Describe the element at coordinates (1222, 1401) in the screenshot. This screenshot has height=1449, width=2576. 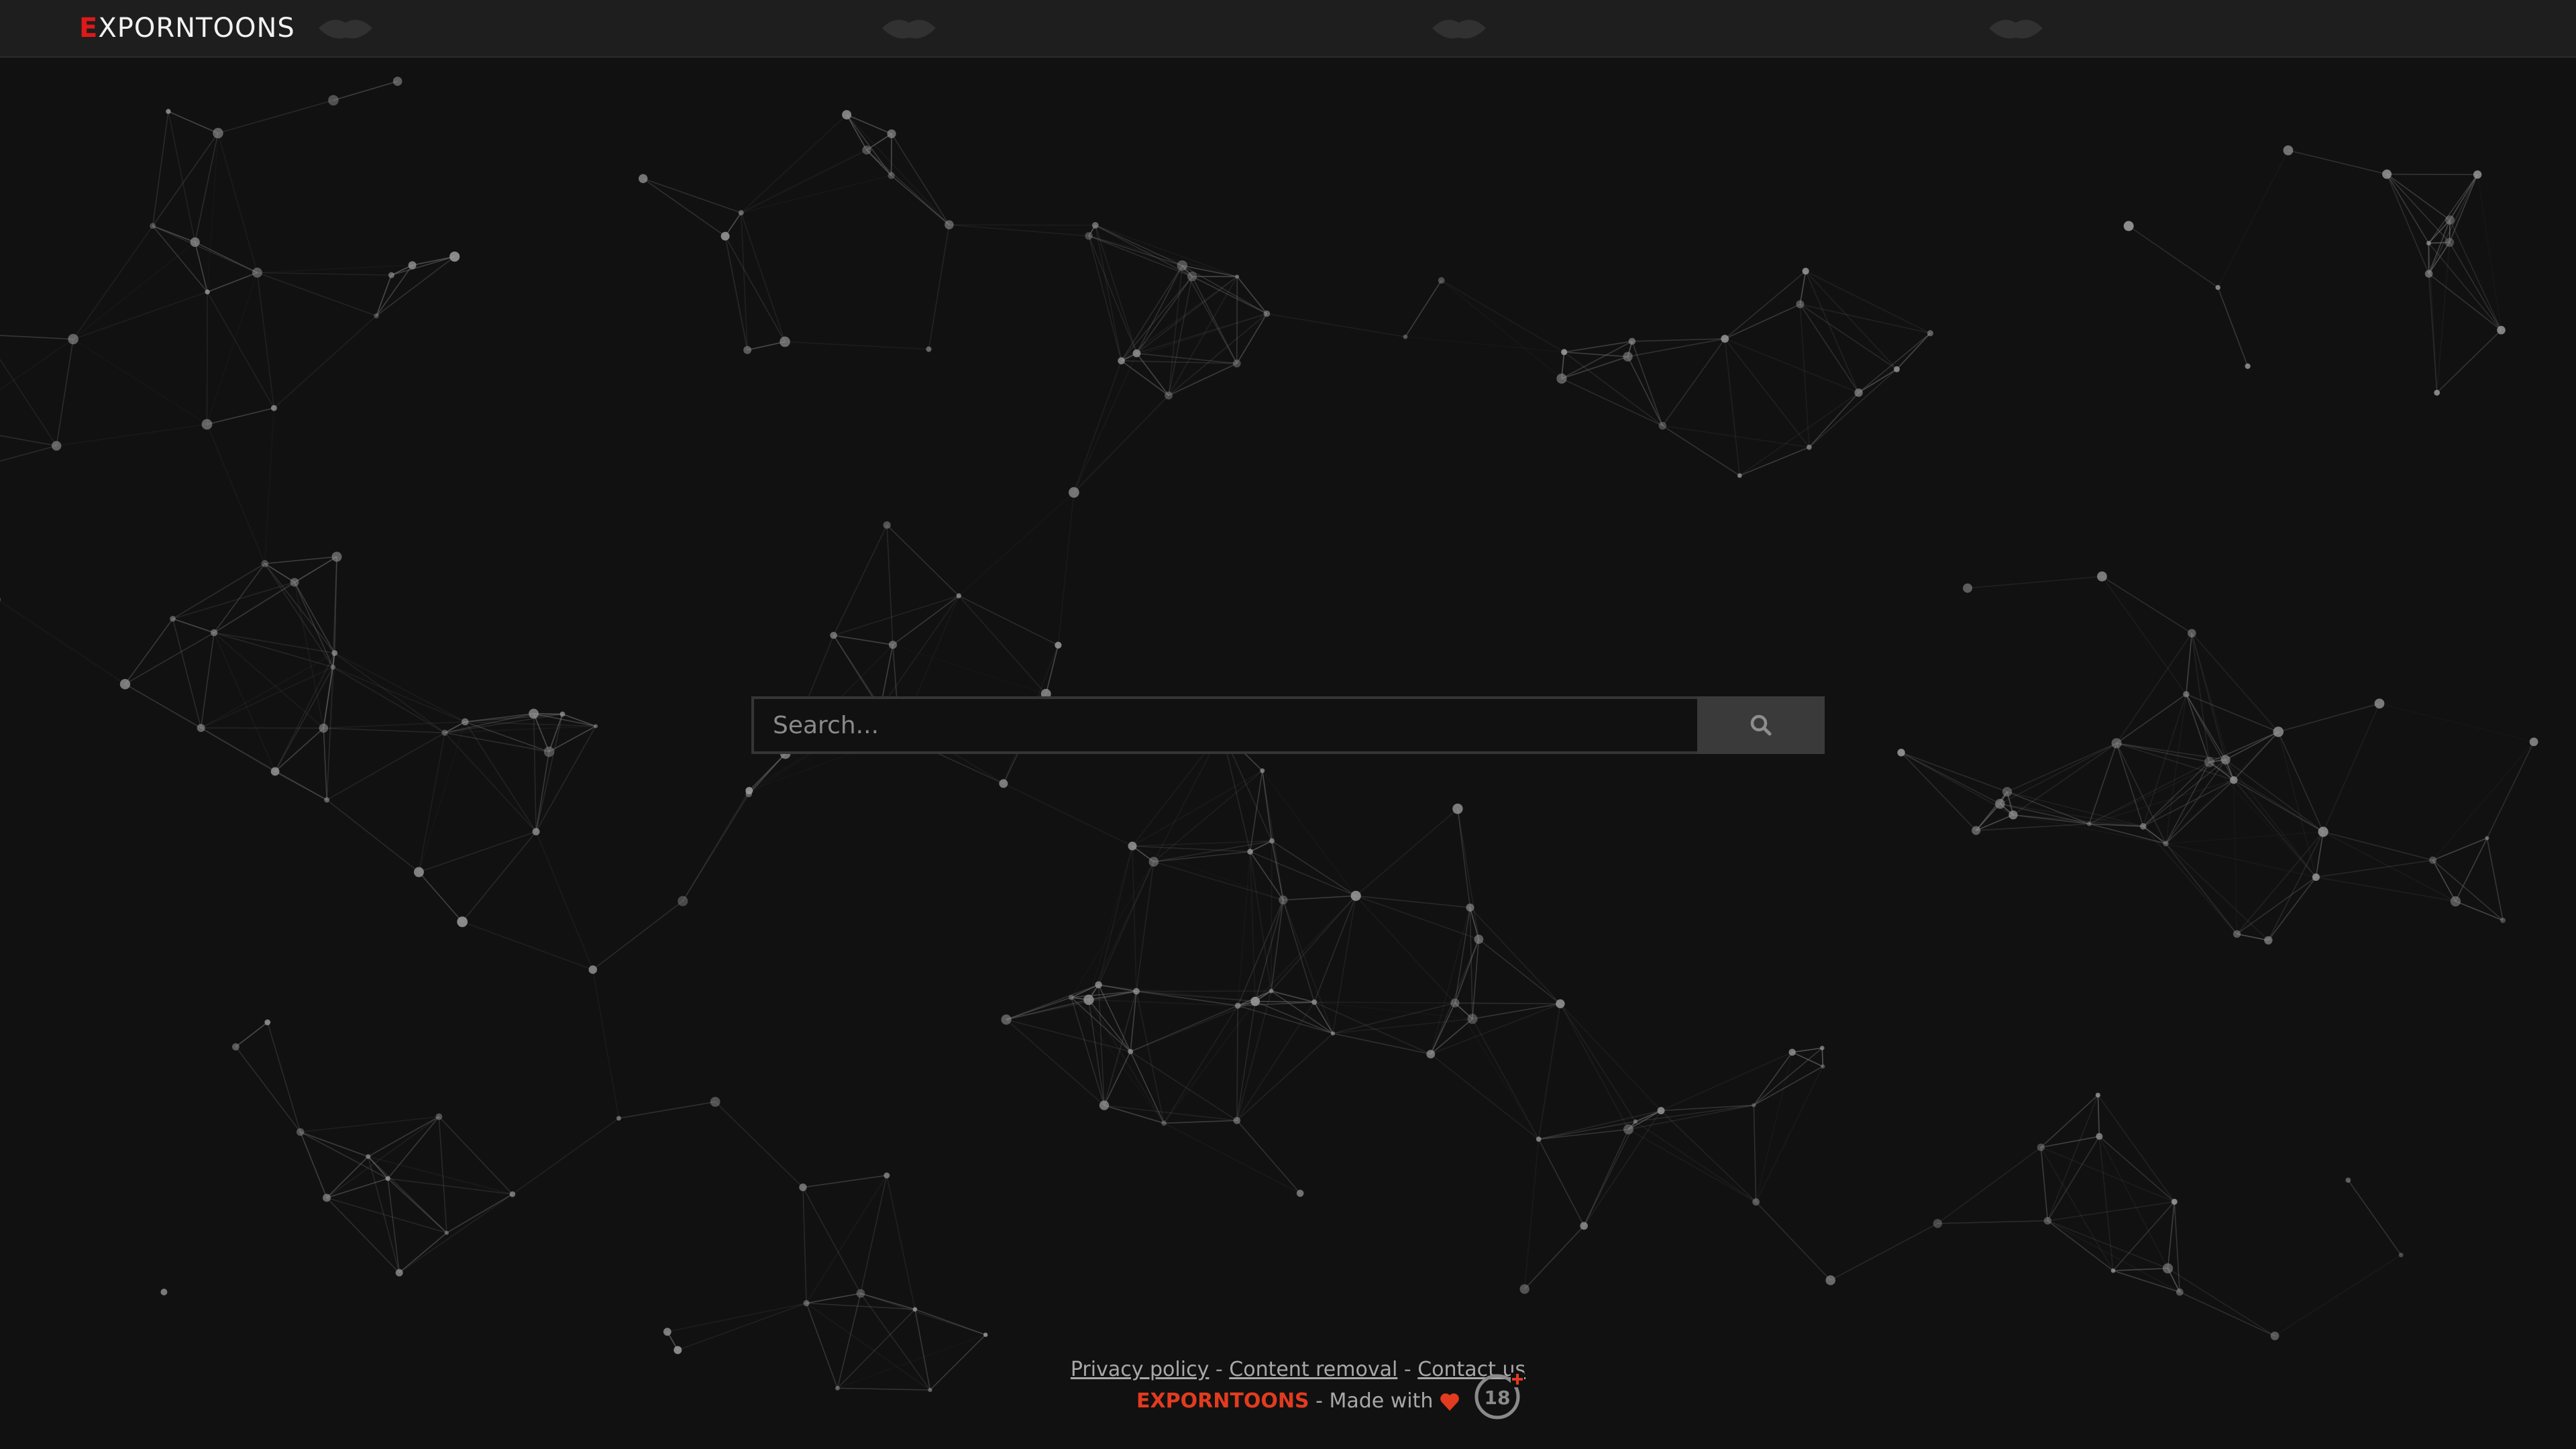
I see `footer-brand-name: EXPORNTOONS` at that location.